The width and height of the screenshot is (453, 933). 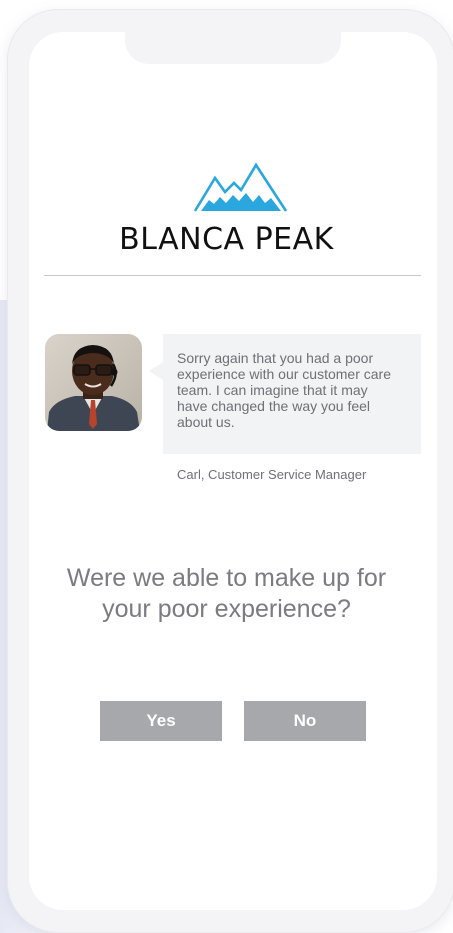 What do you see at coordinates (240, 187) in the screenshot?
I see `mountain-peaks-icon` at bounding box center [240, 187].